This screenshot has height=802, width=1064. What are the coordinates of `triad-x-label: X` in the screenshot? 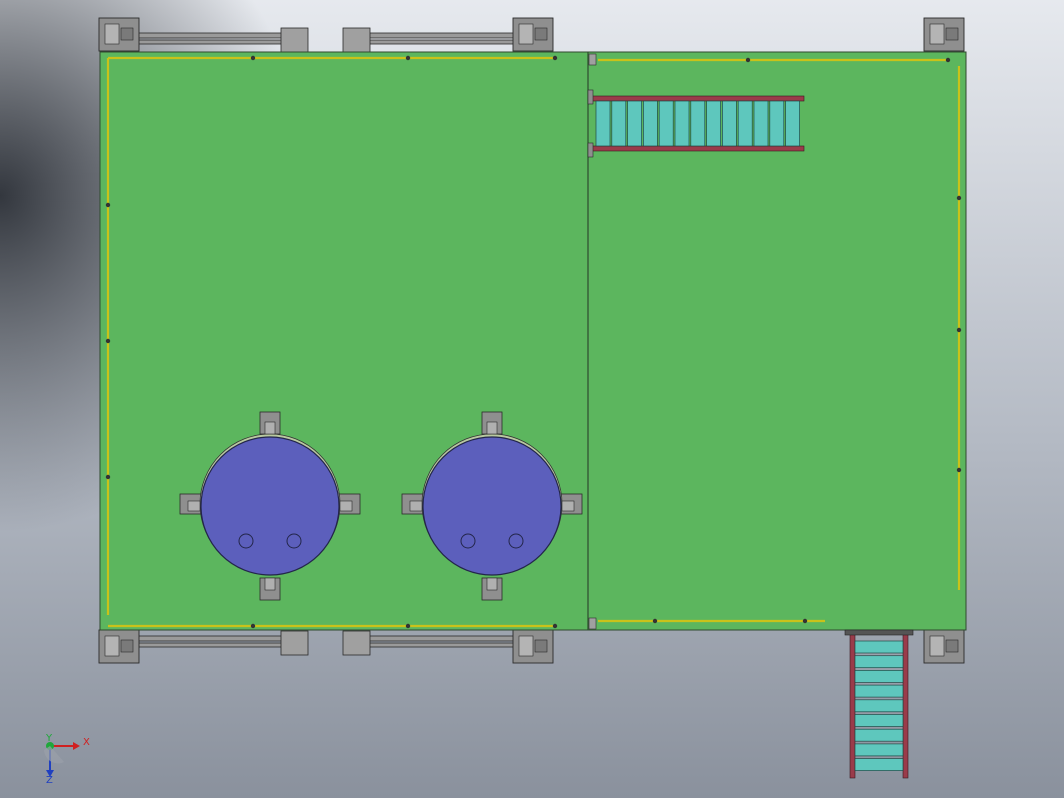 It's located at (86, 742).